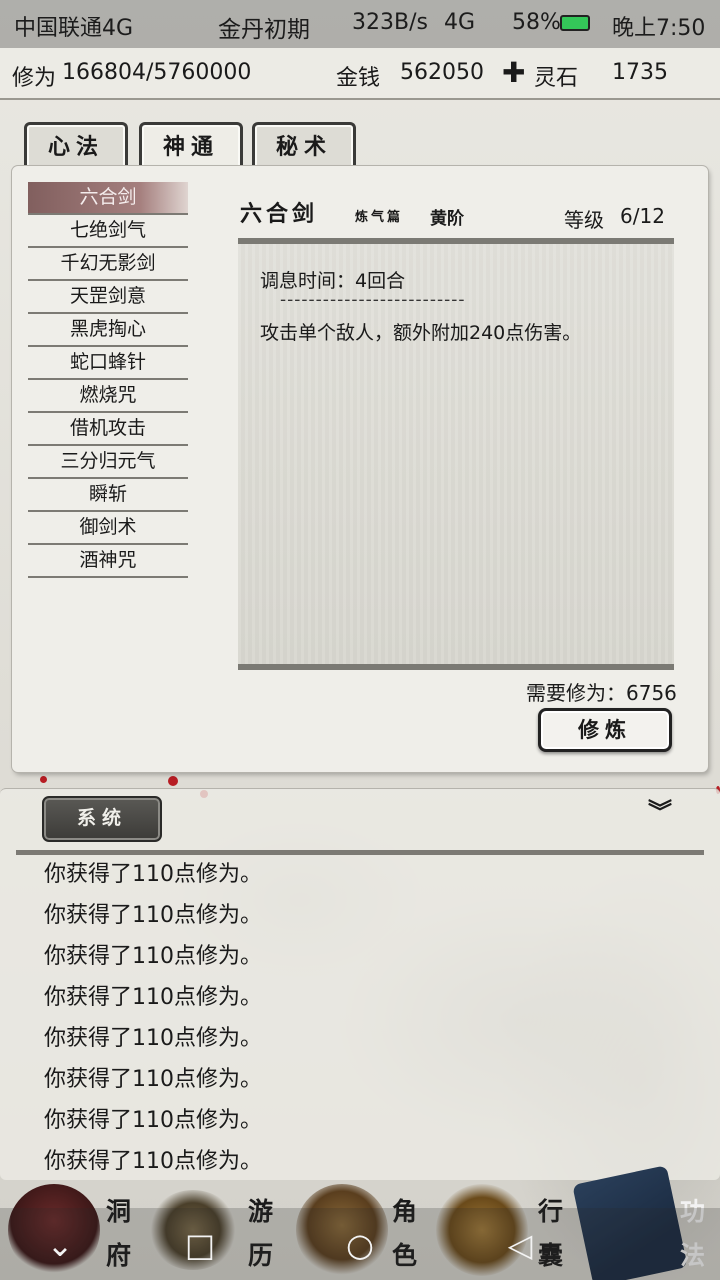  I want to click on effect-text: 攻击单个敌人，额外附加240点伤害。, so click(421, 333).